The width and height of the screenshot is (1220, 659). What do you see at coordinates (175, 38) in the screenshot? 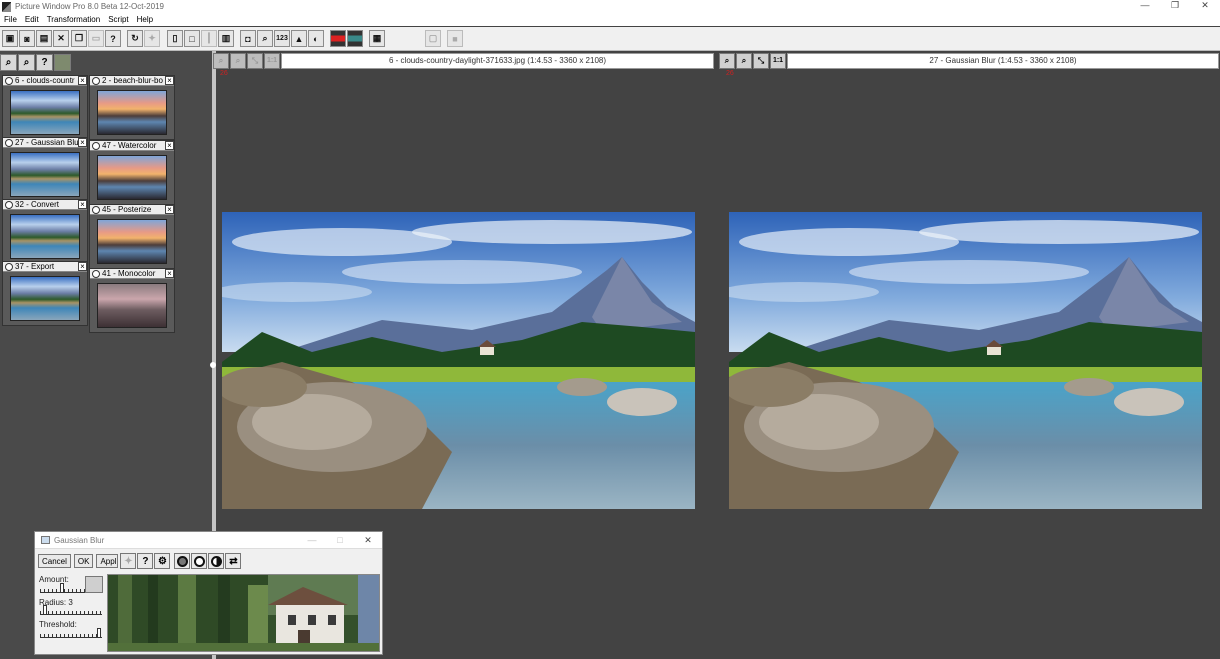
I see `single-pane-icon: ▯` at bounding box center [175, 38].